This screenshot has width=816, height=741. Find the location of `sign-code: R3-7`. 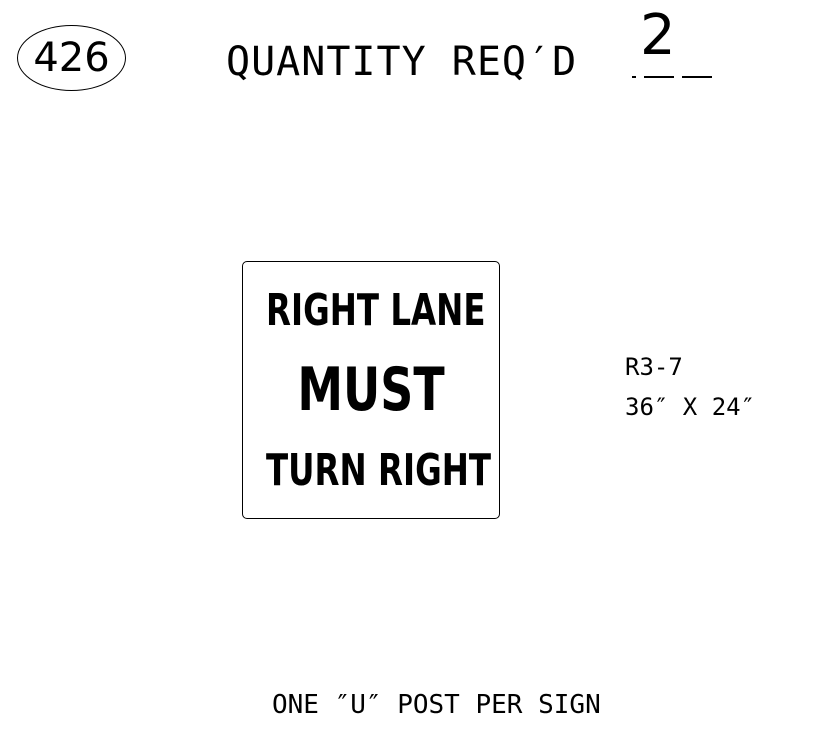

sign-code: R3-7 is located at coordinates (654, 367).